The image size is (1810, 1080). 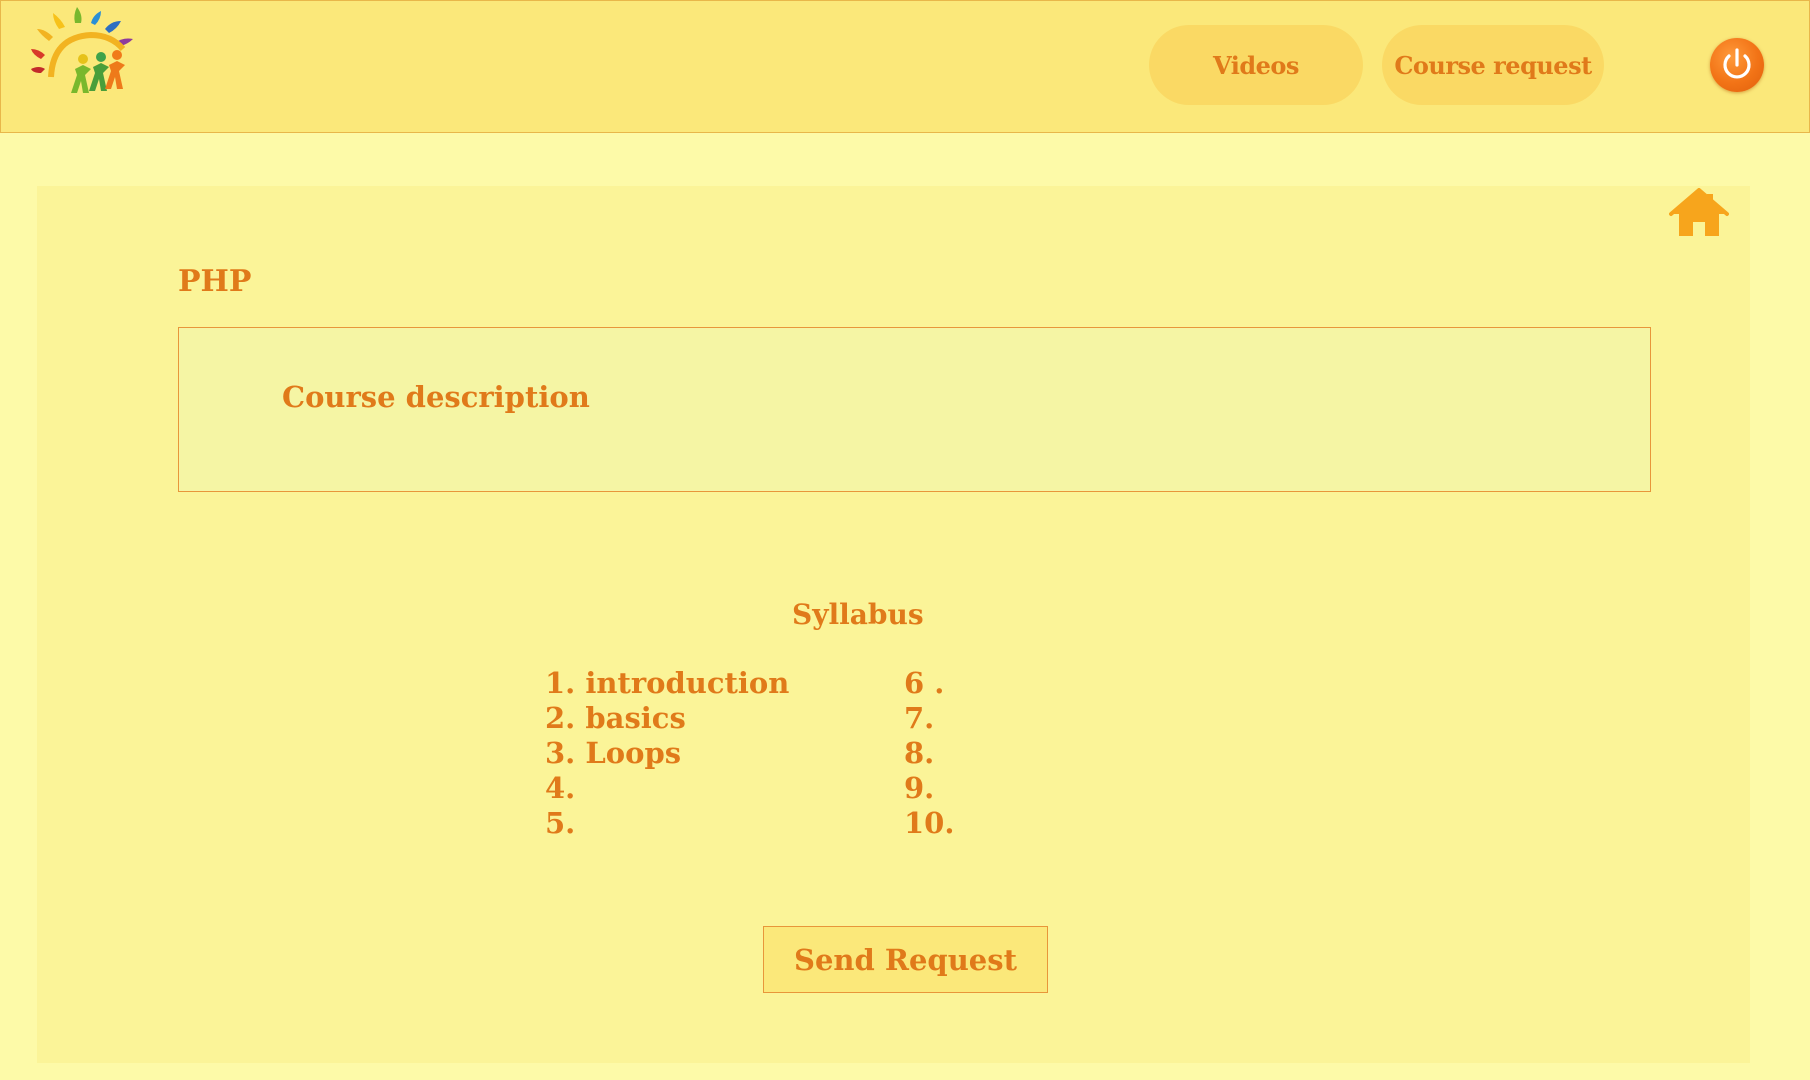 What do you see at coordinates (436, 397) in the screenshot?
I see `course-description-heading: Course description` at bounding box center [436, 397].